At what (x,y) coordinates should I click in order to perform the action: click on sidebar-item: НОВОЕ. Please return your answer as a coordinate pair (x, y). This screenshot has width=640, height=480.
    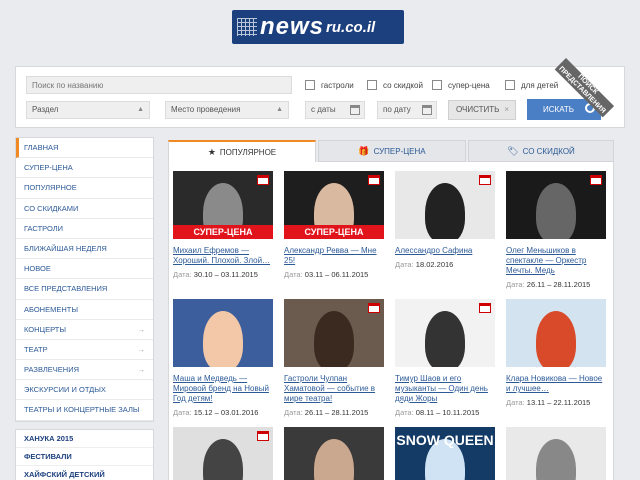
    Looking at the image, I should click on (84, 269).